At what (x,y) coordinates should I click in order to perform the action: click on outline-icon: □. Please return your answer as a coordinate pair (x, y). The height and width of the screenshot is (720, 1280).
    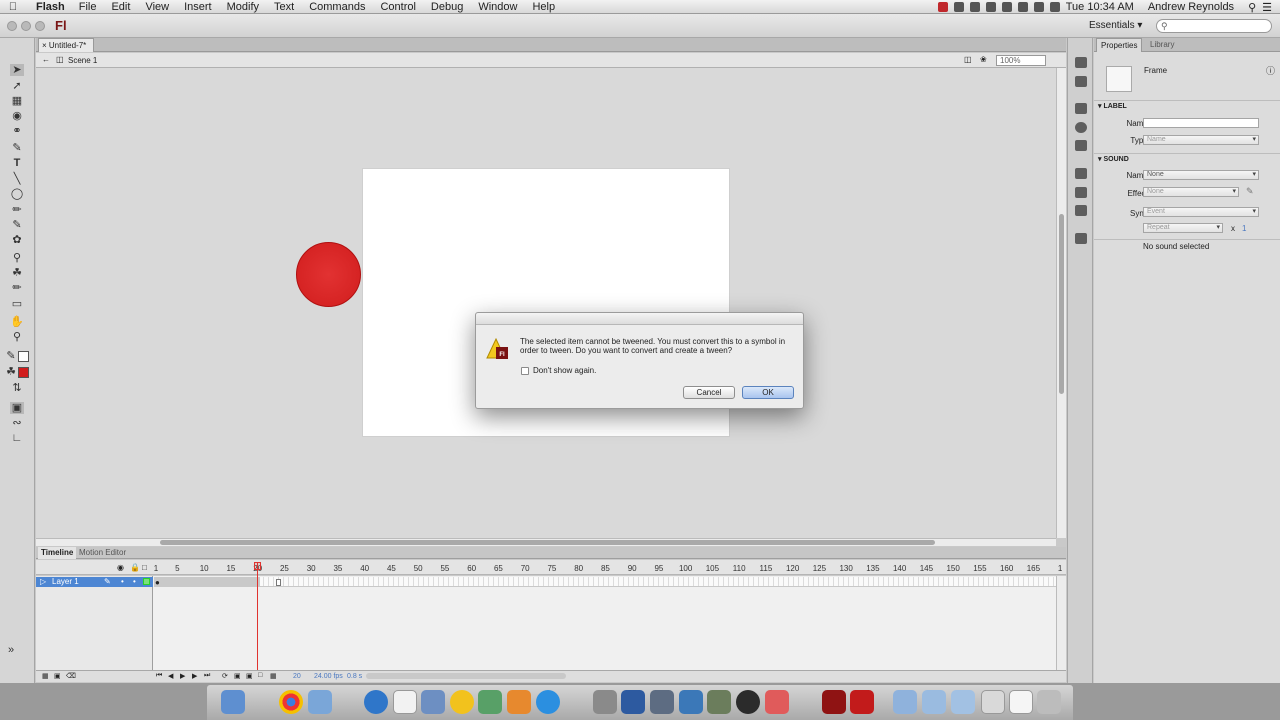
    Looking at the image, I should click on (144, 567).